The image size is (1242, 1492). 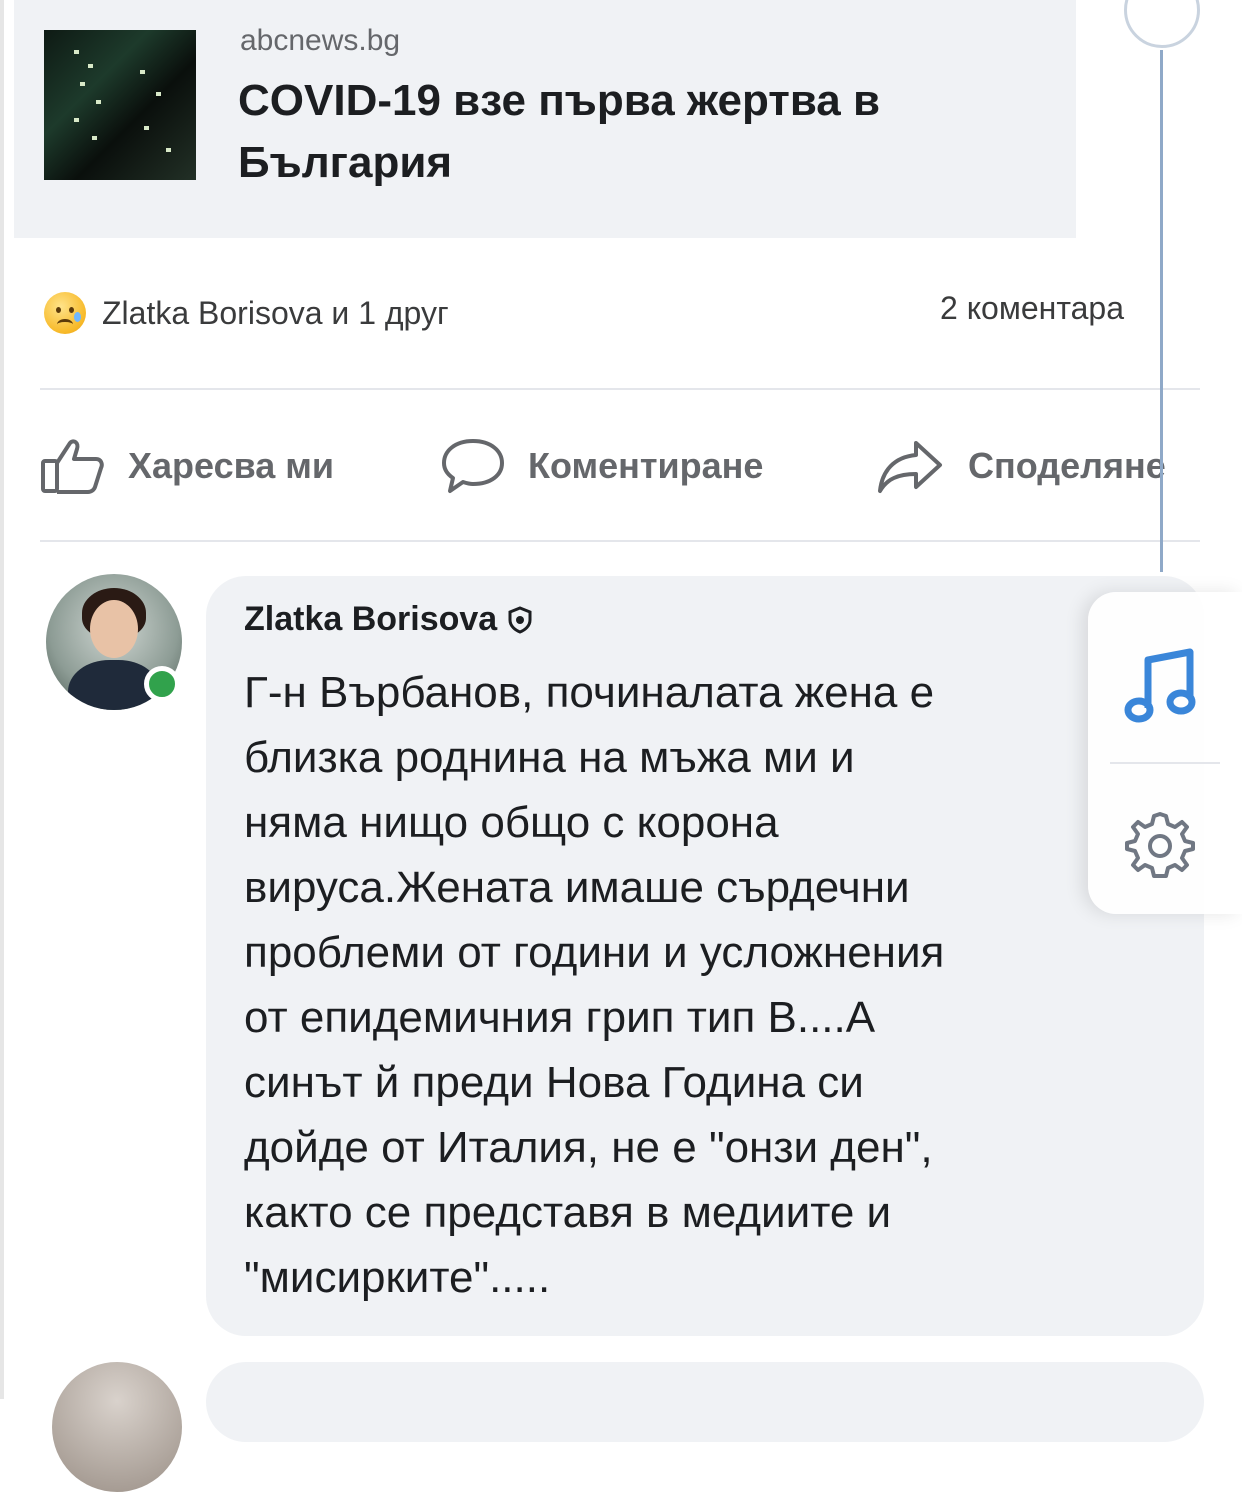 I want to click on share-arrow-icon, so click(x=910, y=467).